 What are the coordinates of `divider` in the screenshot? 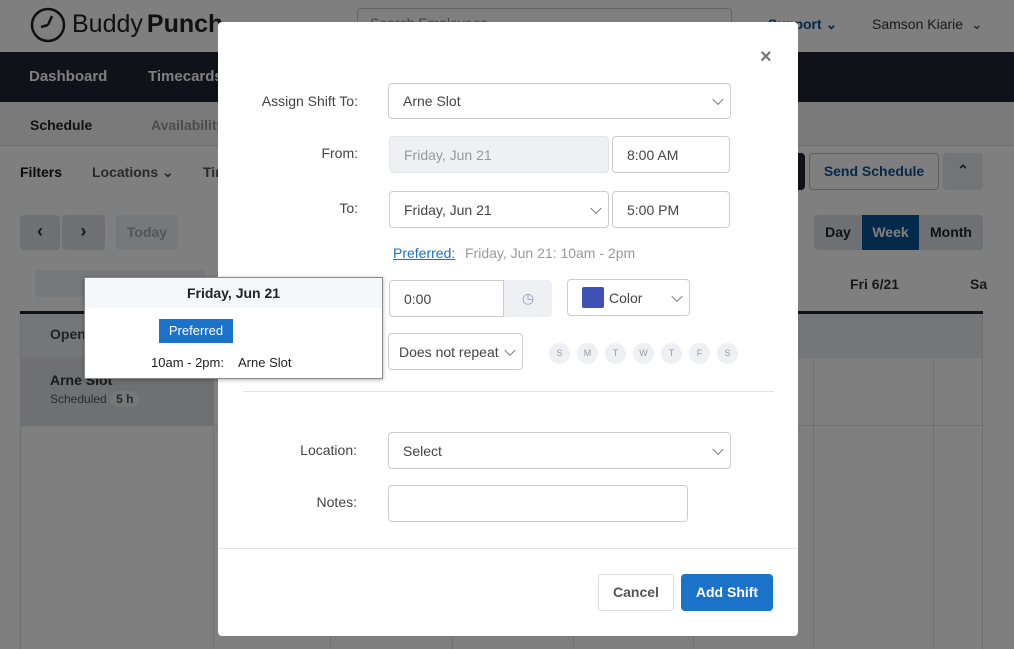 It's located at (508, 391).